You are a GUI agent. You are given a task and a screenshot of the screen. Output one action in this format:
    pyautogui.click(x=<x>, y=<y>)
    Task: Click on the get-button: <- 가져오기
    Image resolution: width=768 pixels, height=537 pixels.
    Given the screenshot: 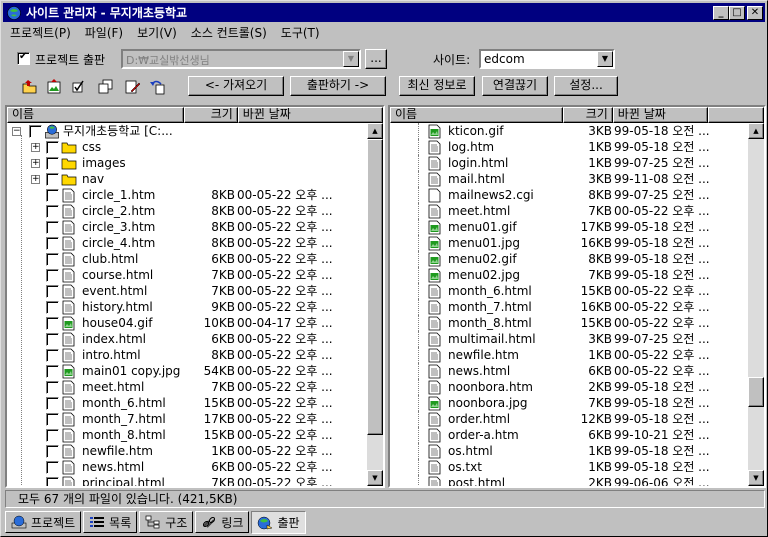 What is the action you would take?
    pyautogui.click(x=236, y=86)
    